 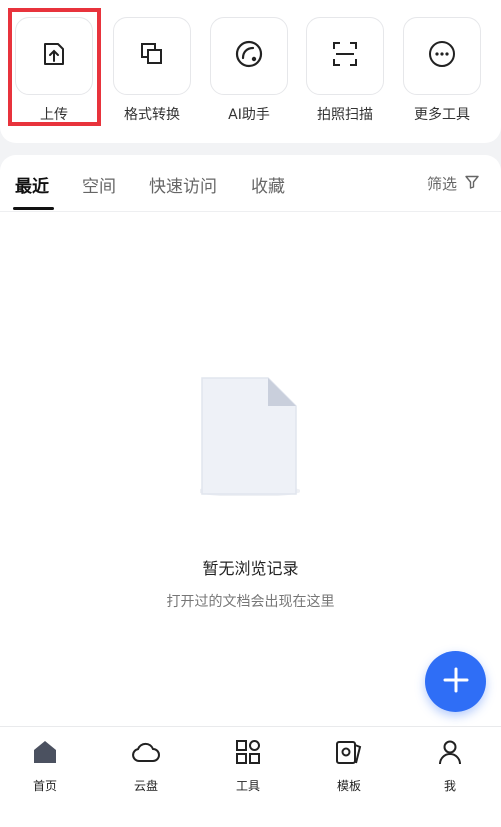 I want to click on ai-assistant-icon, so click(x=249, y=56).